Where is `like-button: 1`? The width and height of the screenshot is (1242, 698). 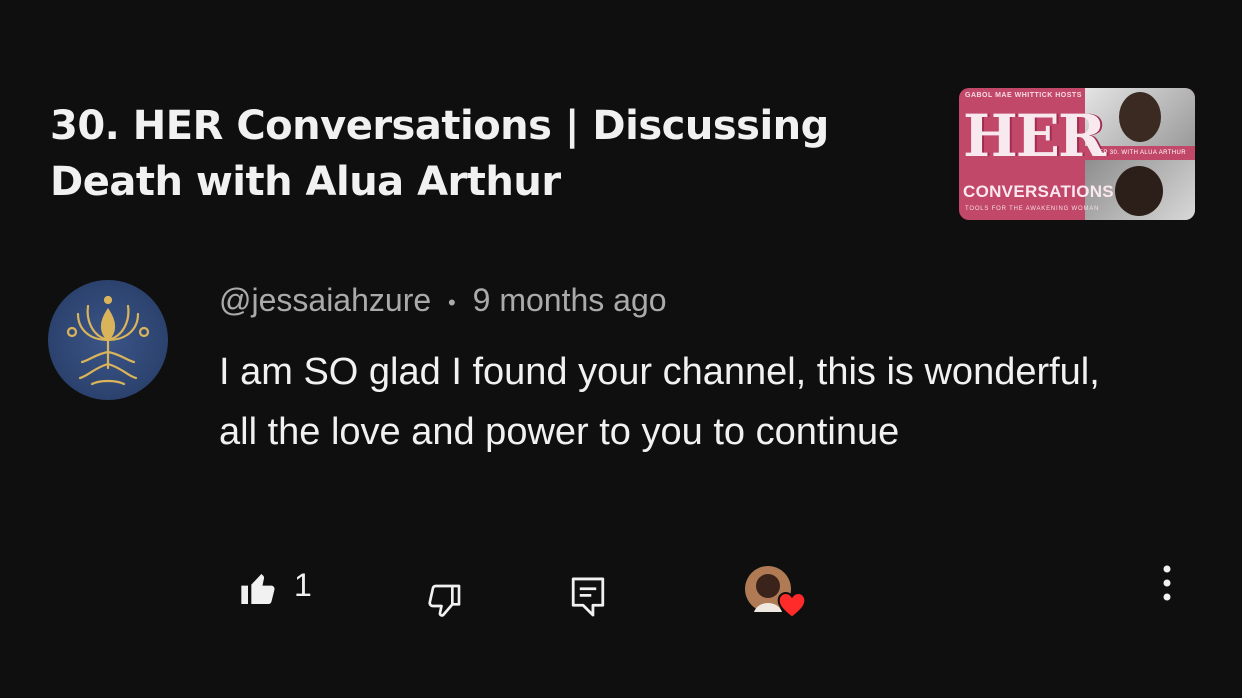 like-button: 1 is located at coordinates (275, 589).